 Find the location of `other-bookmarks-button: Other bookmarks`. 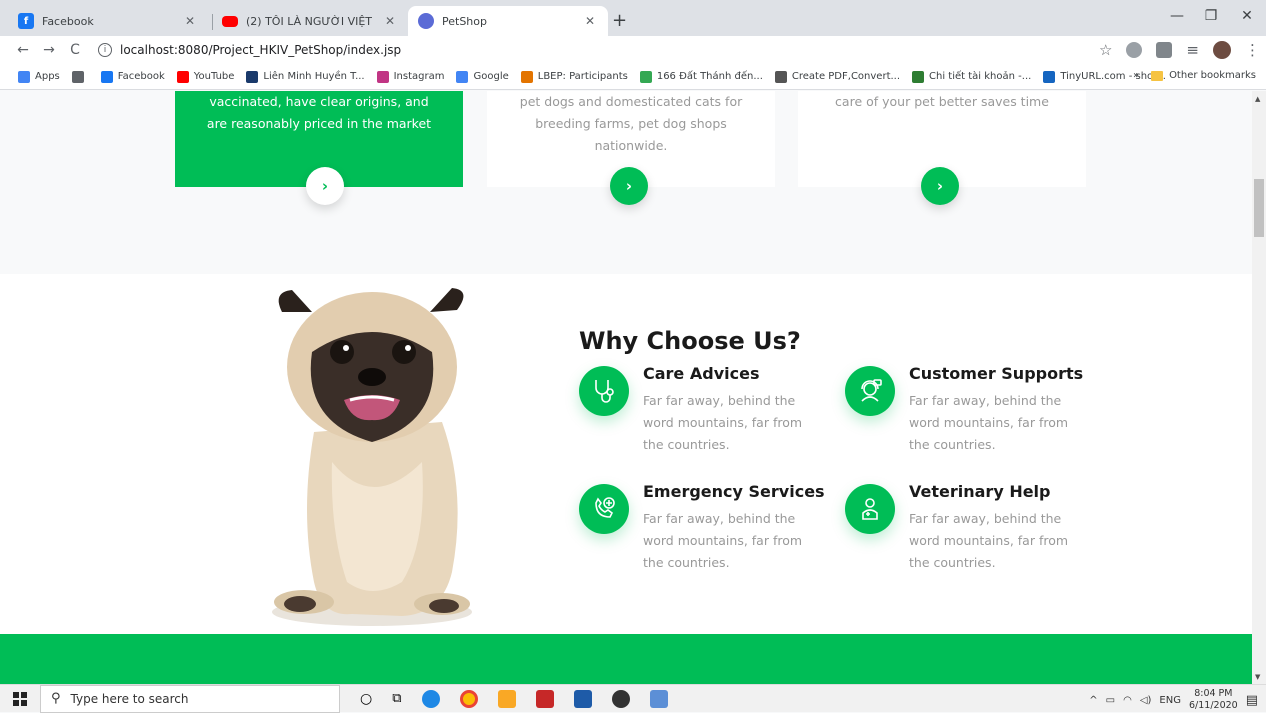

other-bookmarks-button: Other bookmarks is located at coordinates (1212, 75).